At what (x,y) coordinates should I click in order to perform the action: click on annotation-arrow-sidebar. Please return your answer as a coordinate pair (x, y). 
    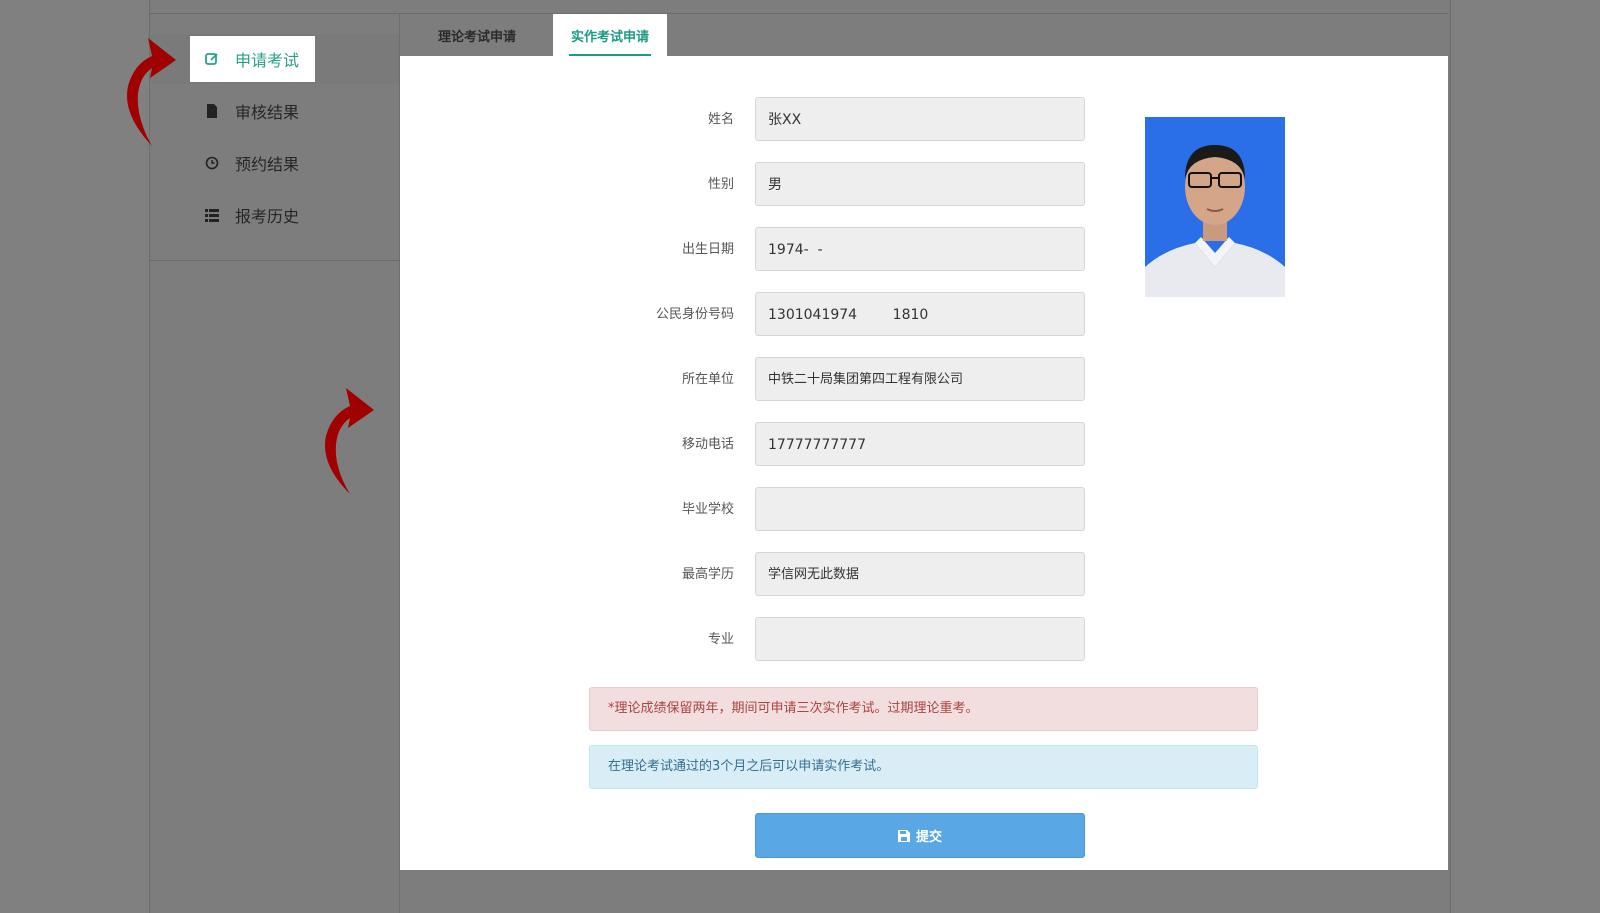
    Looking at the image, I should click on (151, 92).